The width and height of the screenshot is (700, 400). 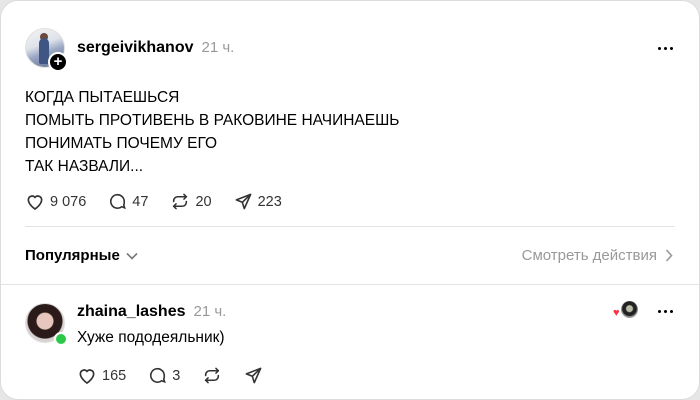 What do you see at coordinates (151, 337) in the screenshot?
I see `reply-text: Хуже пододеяльник)` at bounding box center [151, 337].